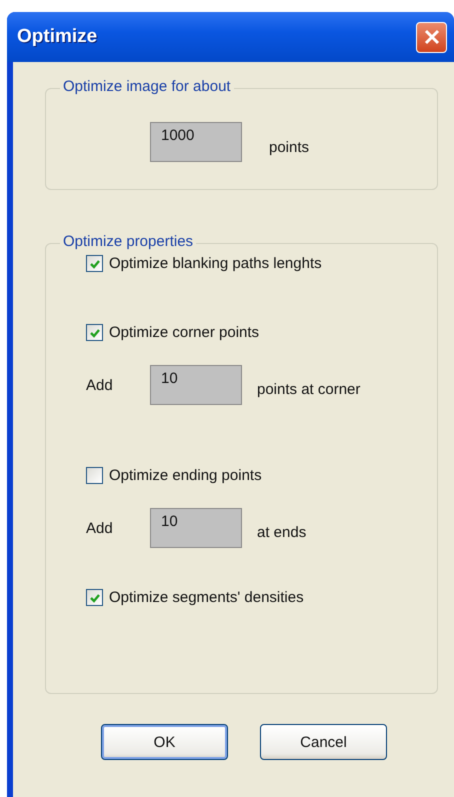 This screenshot has width=454, height=797. Describe the element at coordinates (147, 86) in the screenshot. I see `group-legend: Optimize image for about` at that location.